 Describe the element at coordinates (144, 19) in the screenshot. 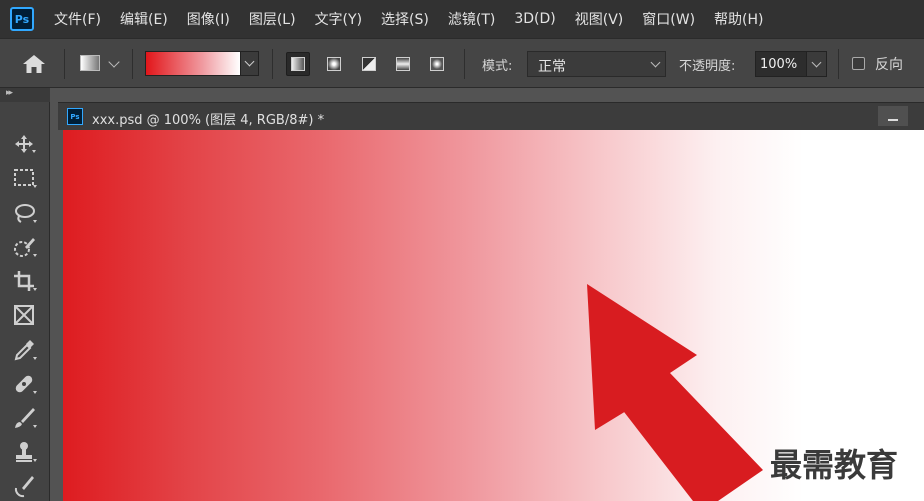

I see `menu-edit: 编辑(E)` at that location.